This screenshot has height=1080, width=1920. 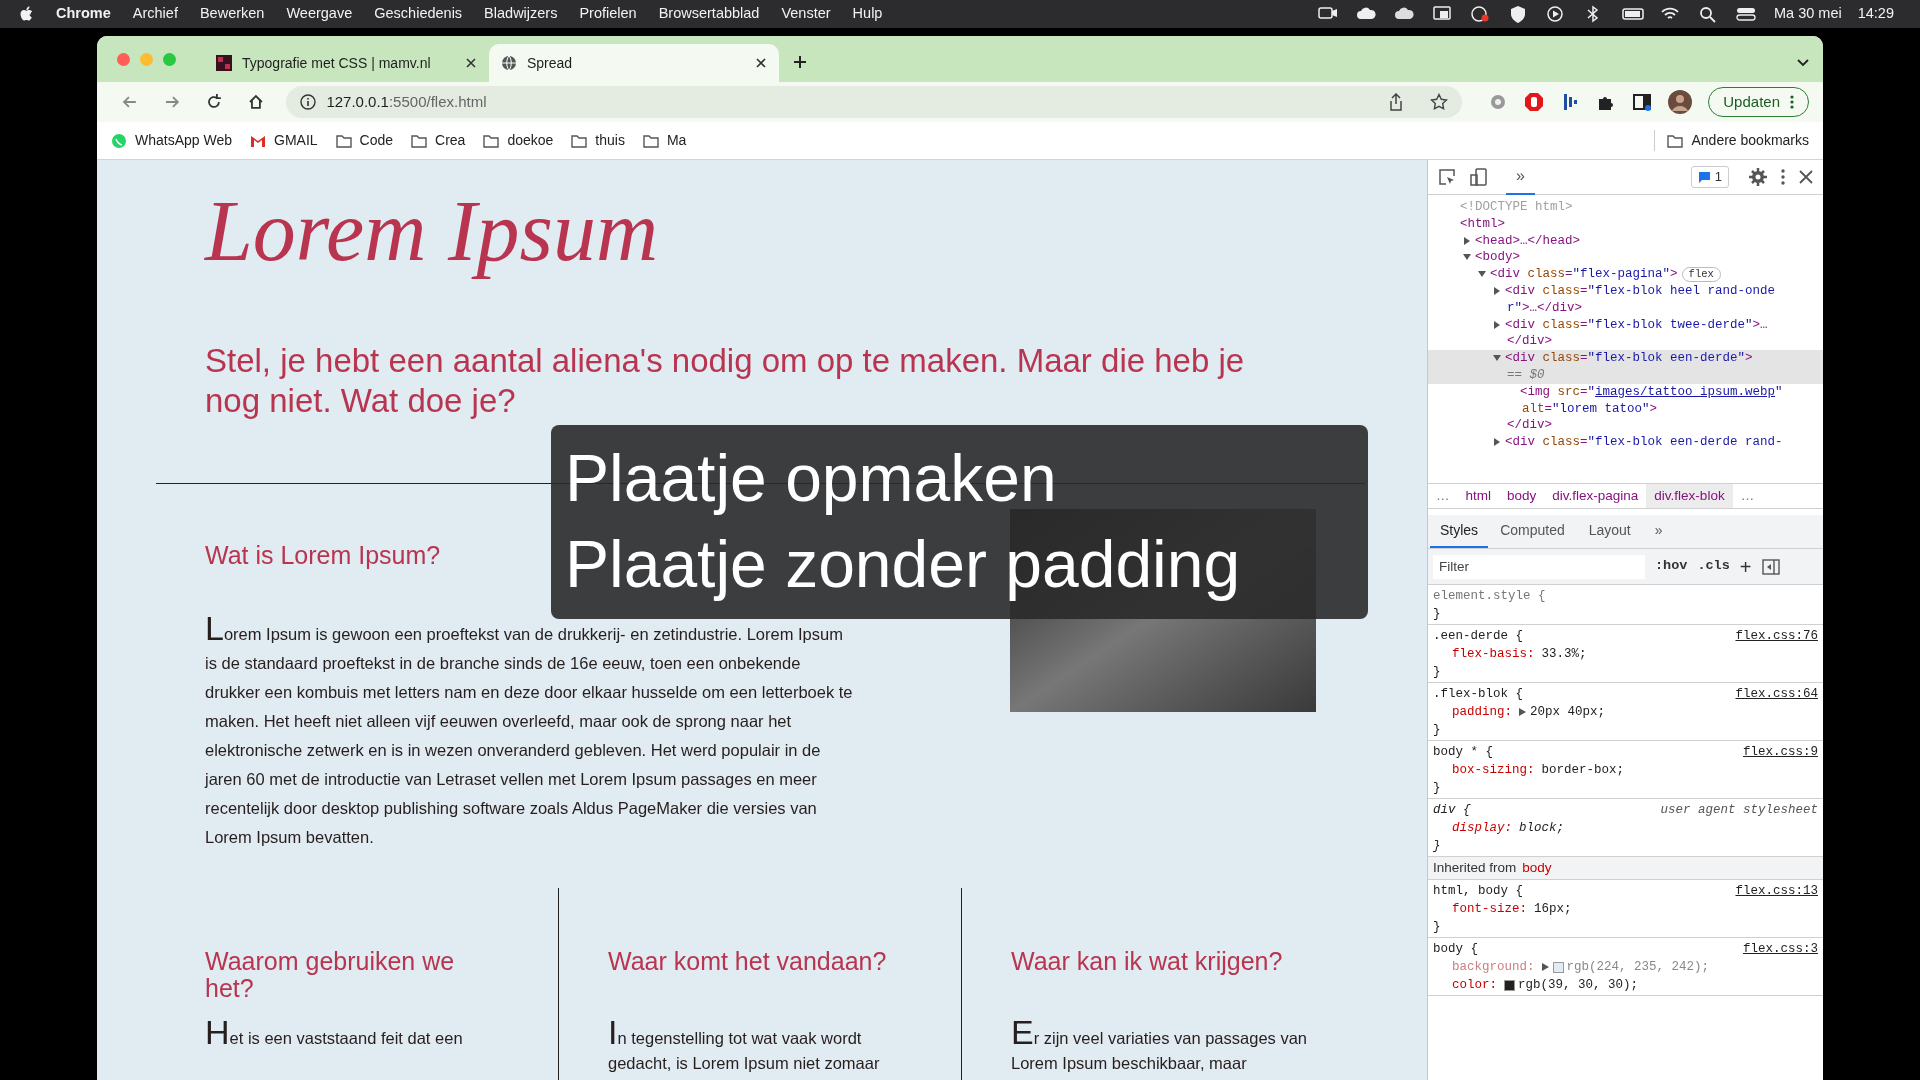 What do you see at coordinates (1780, 752) in the screenshot?
I see `source-link: flex.css:9` at bounding box center [1780, 752].